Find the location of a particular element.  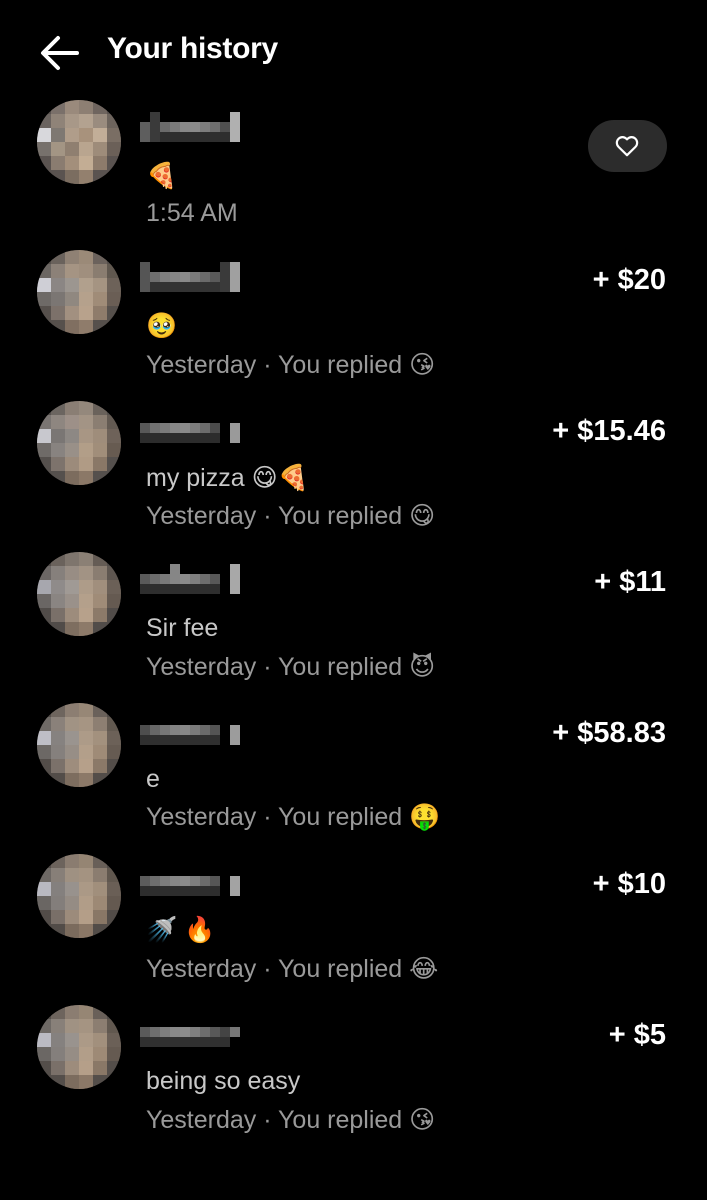

back-button is located at coordinates (59, 53).